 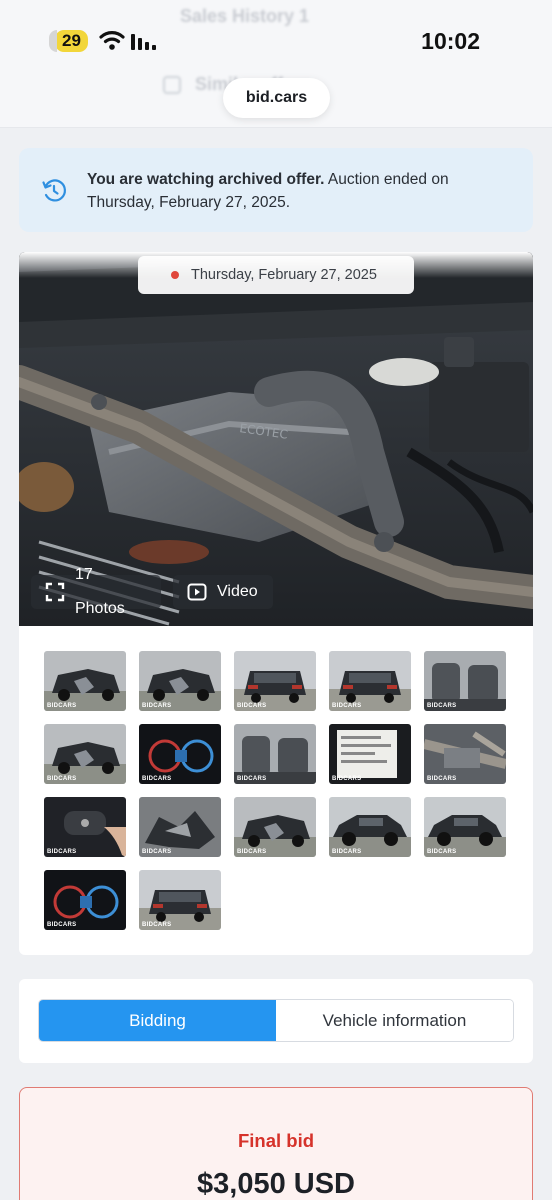 I want to click on thumb-front-view: BIDCARS, so click(x=275, y=827).